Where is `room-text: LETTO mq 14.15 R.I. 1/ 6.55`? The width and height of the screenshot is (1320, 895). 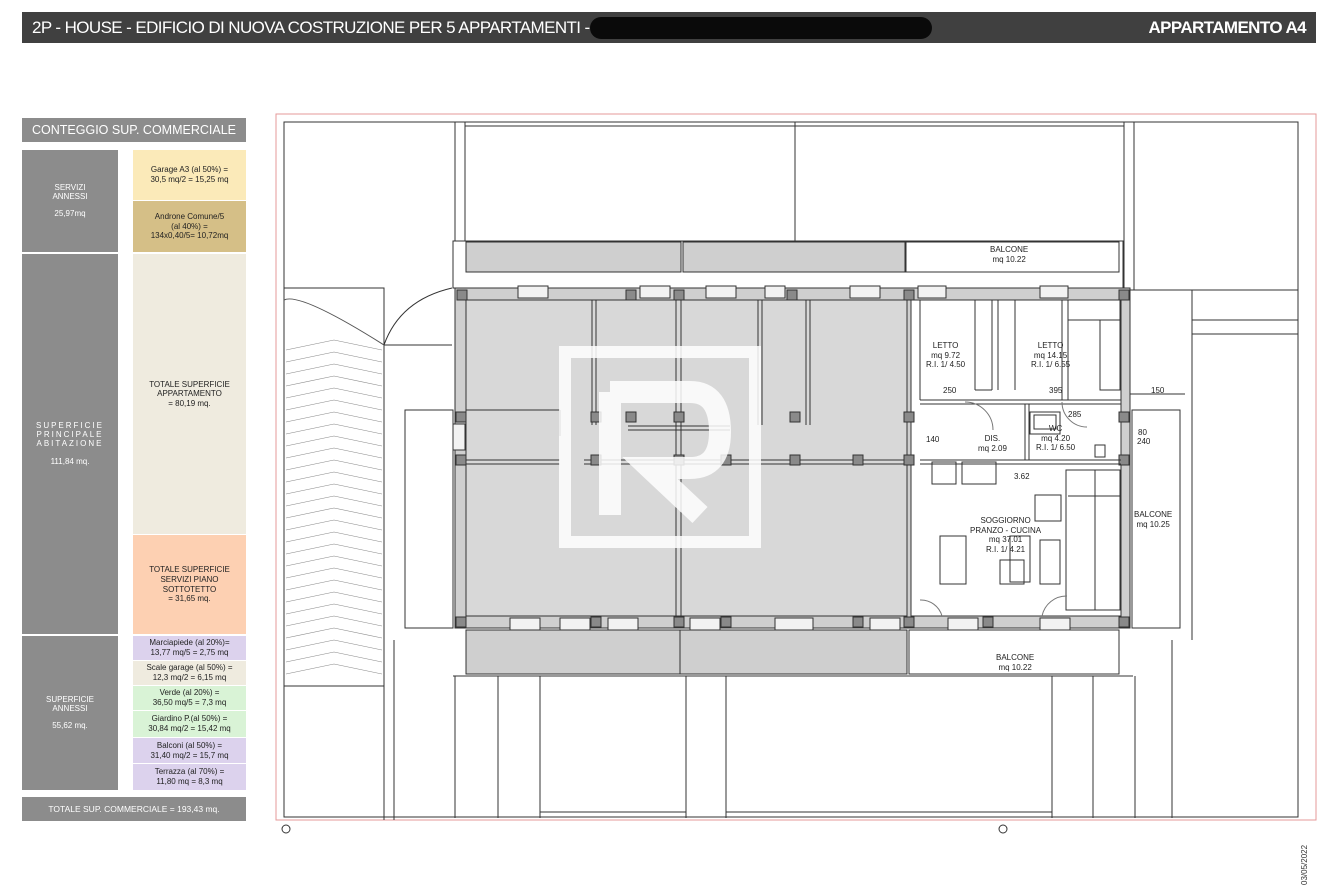 room-text: LETTO mq 14.15 R.I. 1/ 6.55 is located at coordinates (1051, 355).